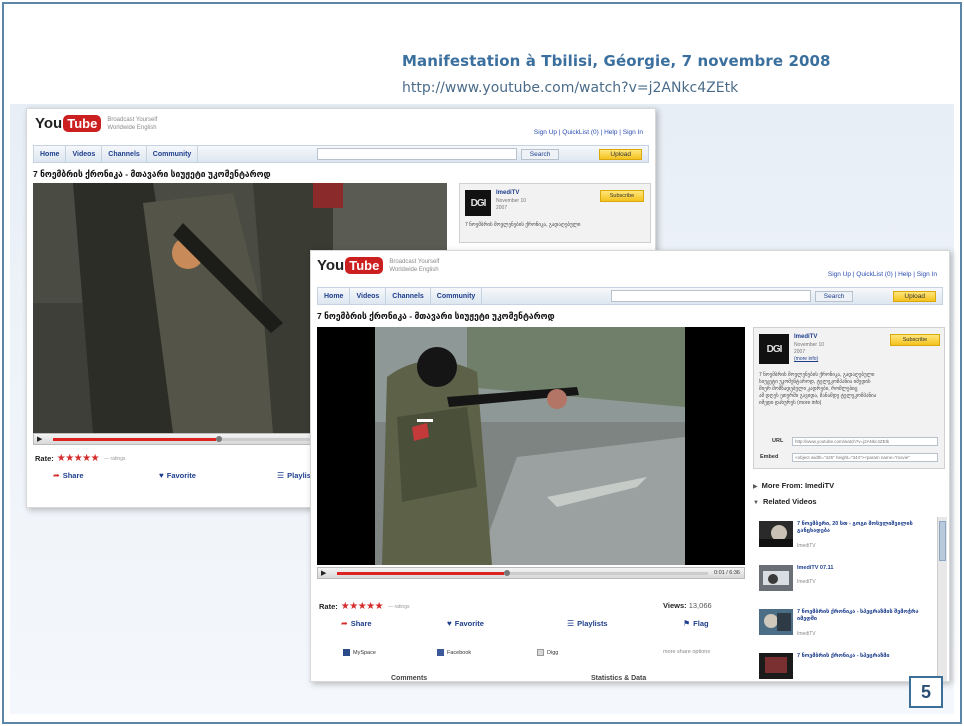  I want to click on video-controls: ▶ 0:01 / 6:36, so click(531, 573).